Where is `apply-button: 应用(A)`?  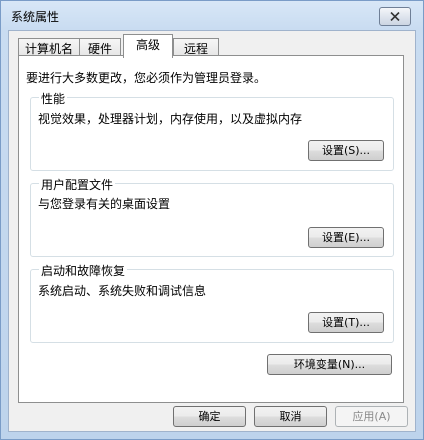
apply-button: 应用(A) is located at coordinates (371, 416).